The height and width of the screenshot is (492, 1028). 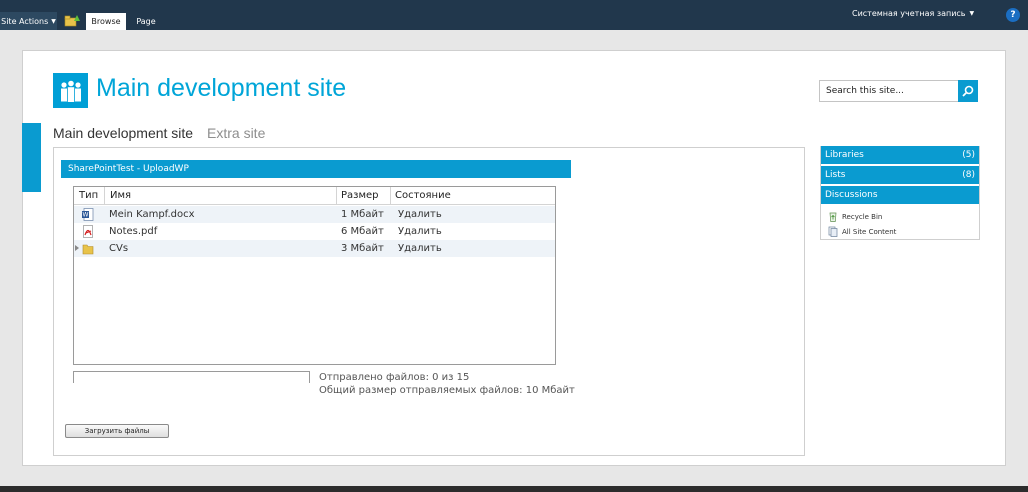 What do you see at coordinates (362, 214) in the screenshot?
I see `file-size: 1 Мбайт` at bounding box center [362, 214].